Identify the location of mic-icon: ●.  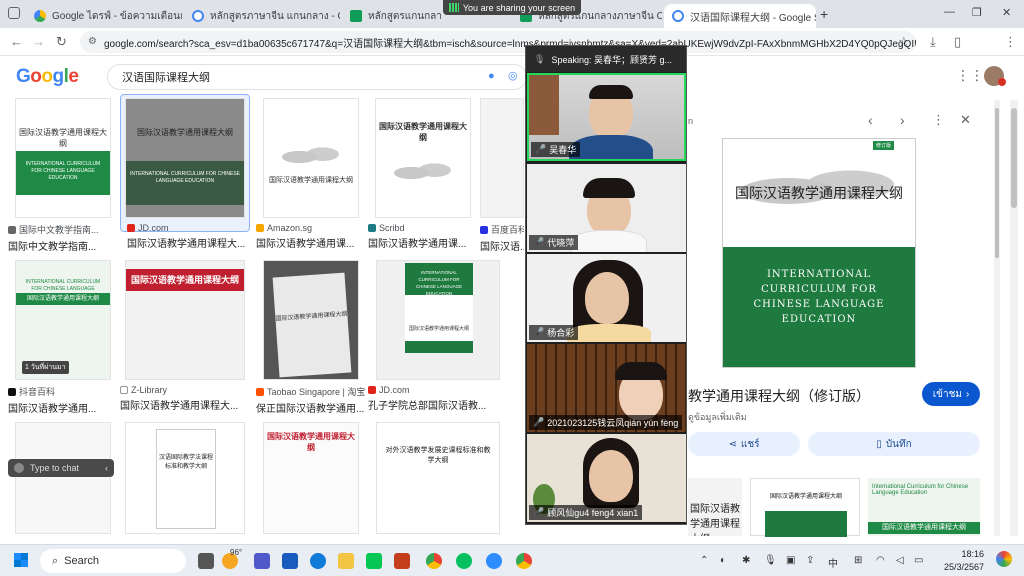
(491, 76).